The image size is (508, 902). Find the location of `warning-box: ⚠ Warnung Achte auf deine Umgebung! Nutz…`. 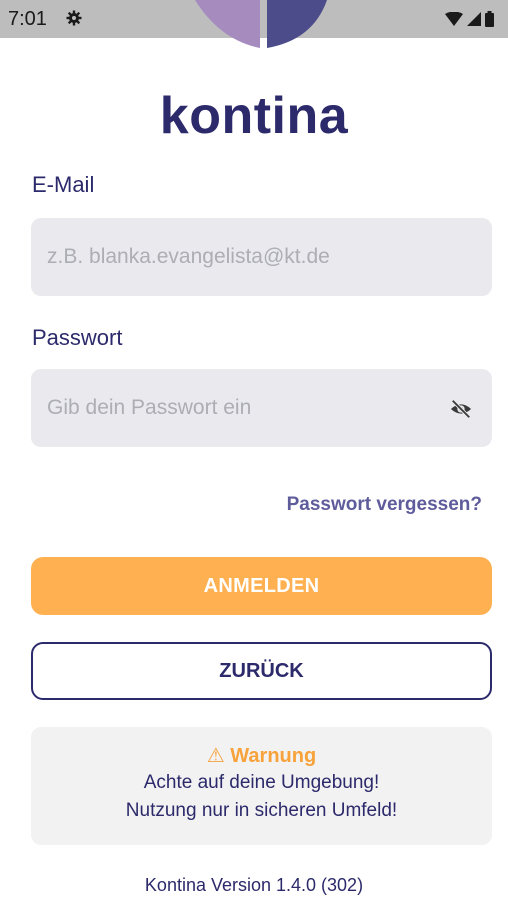

warning-box: ⚠ Warnung Achte auf deine Umgebung! Nutz… is located at coordinates (261, 786).